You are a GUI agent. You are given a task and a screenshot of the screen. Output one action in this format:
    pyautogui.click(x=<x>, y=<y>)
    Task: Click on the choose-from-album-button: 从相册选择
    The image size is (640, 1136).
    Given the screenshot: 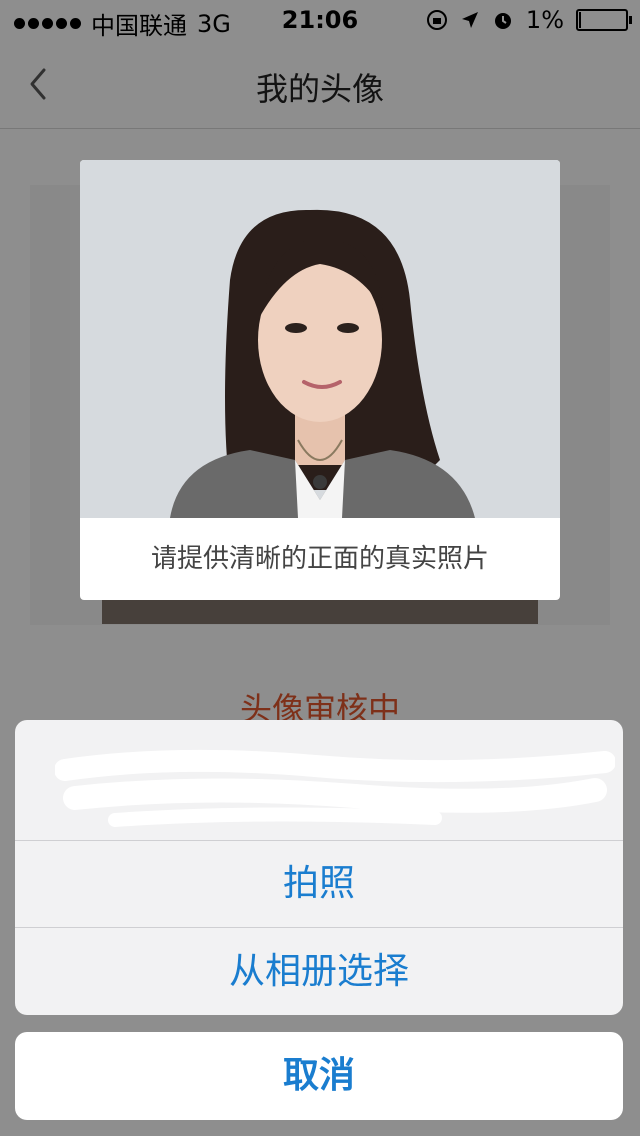 What is the action you would take?
    pyautogui.click(x=319, y=971)
    